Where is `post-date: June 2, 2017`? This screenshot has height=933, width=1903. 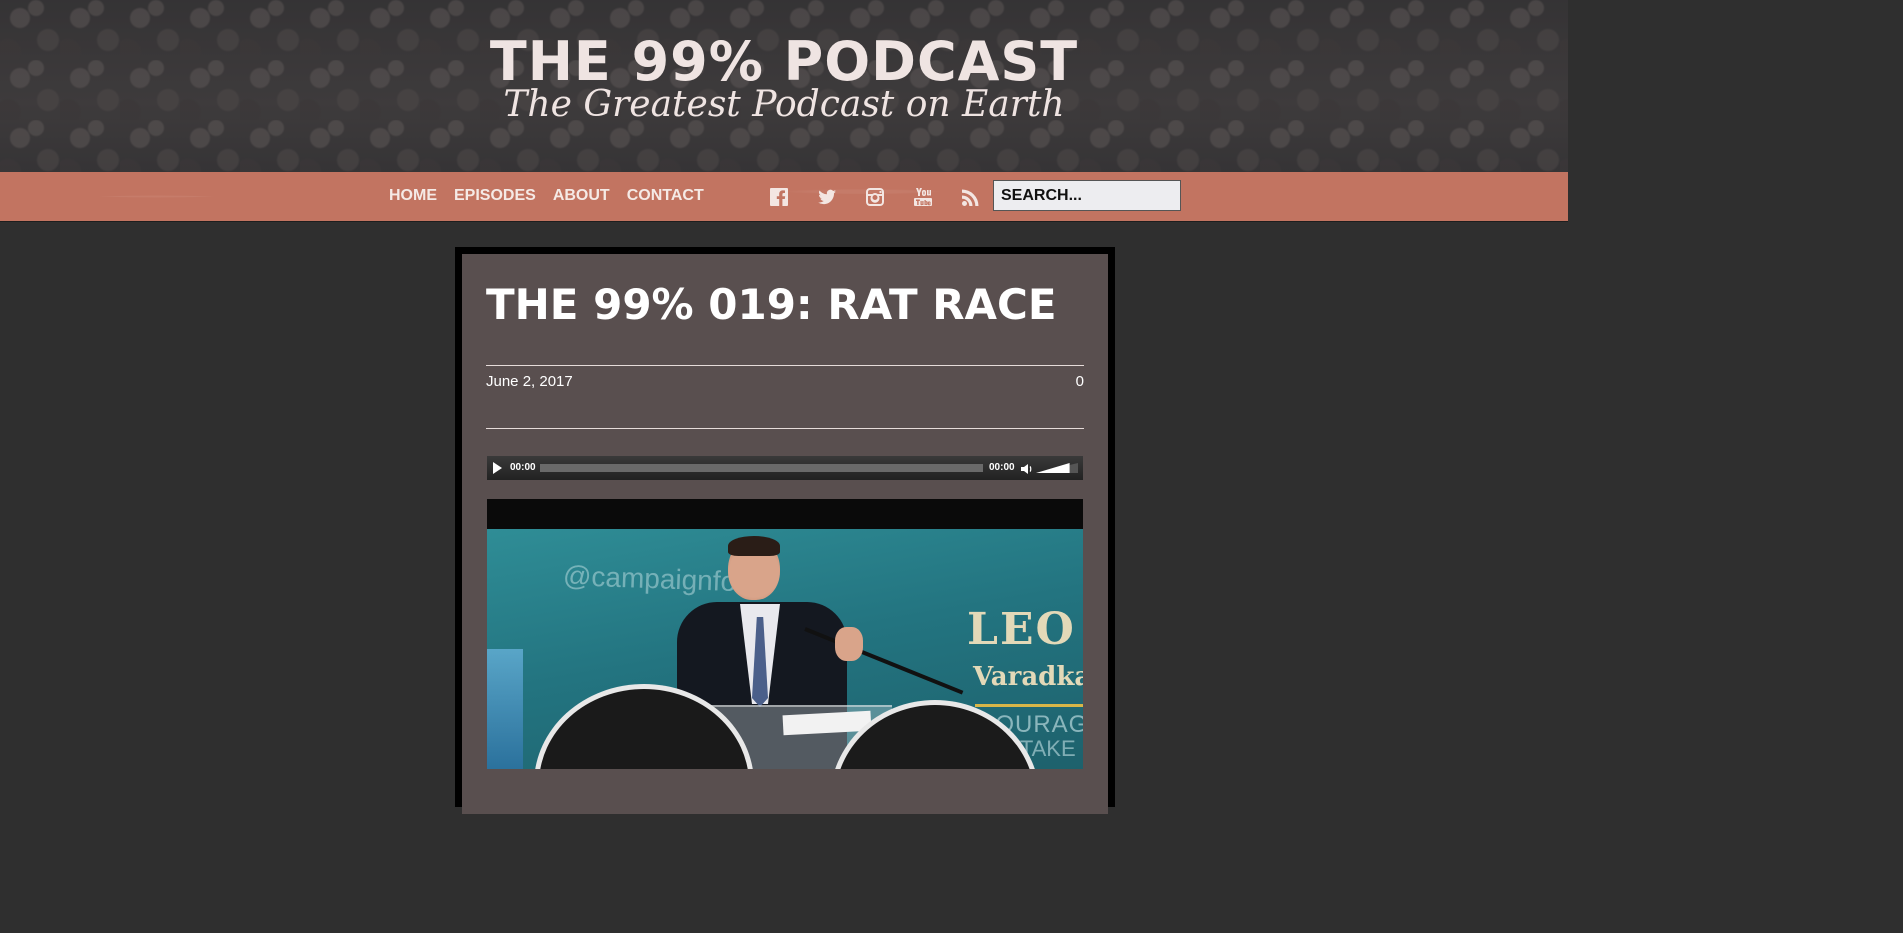
post-date: June 2, 2017 is located at coordinates (529, 381).